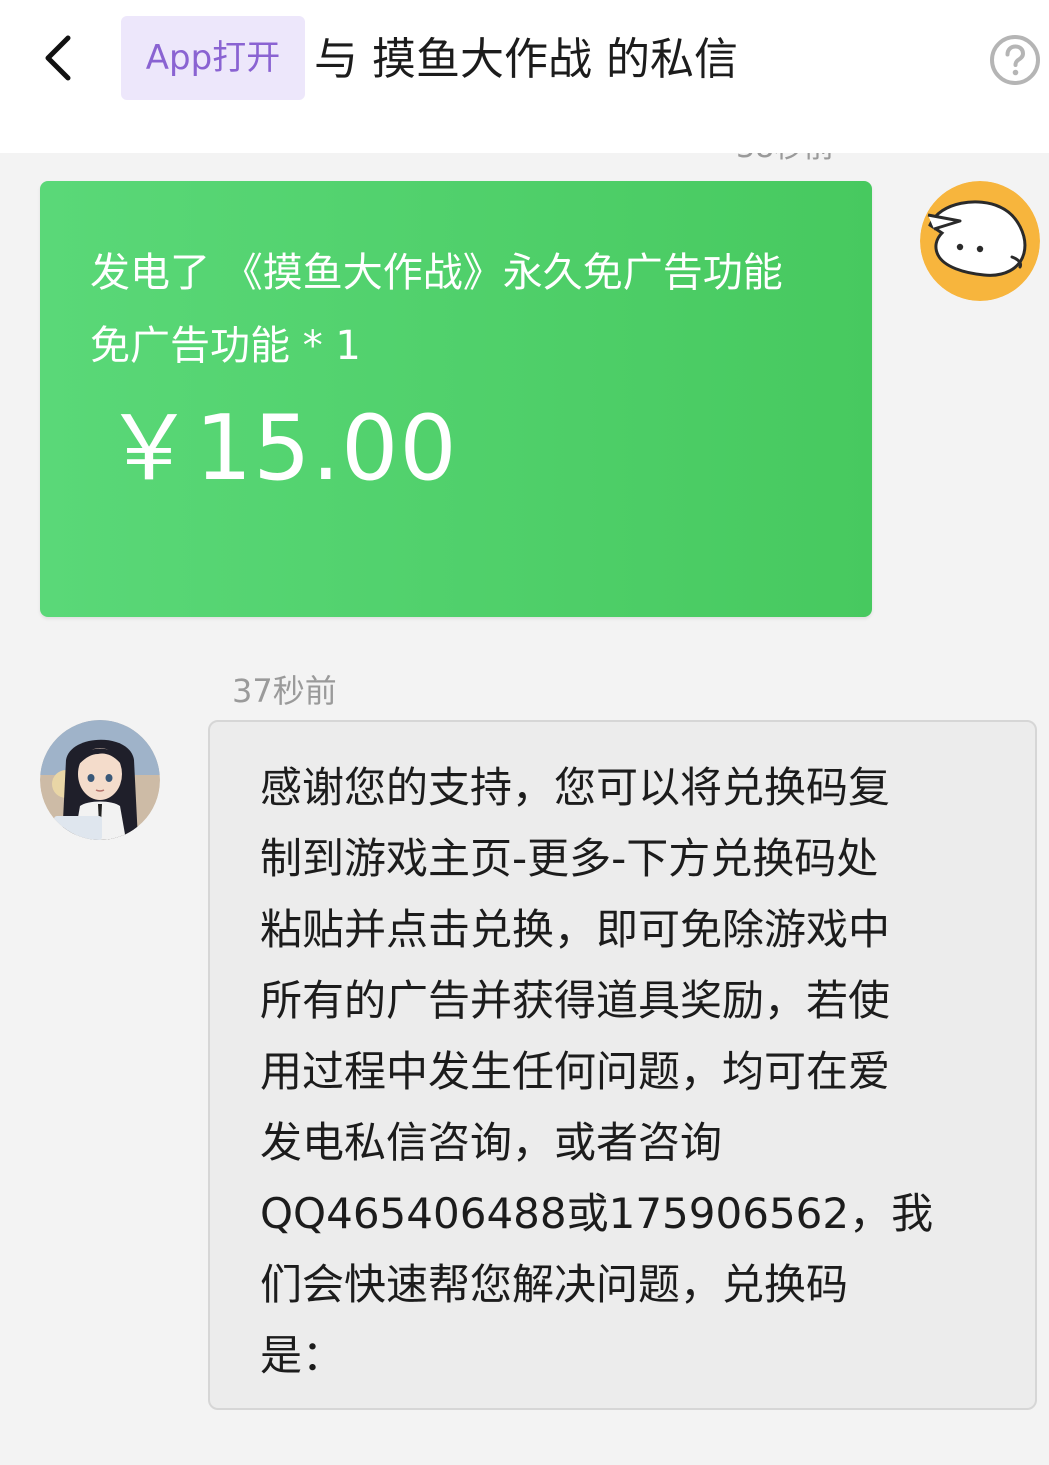 This screenshot has height=1465, width=1049. I want to click on reply-line: 们会快速帮您解决问题，兑换码, so click(554, 1284).